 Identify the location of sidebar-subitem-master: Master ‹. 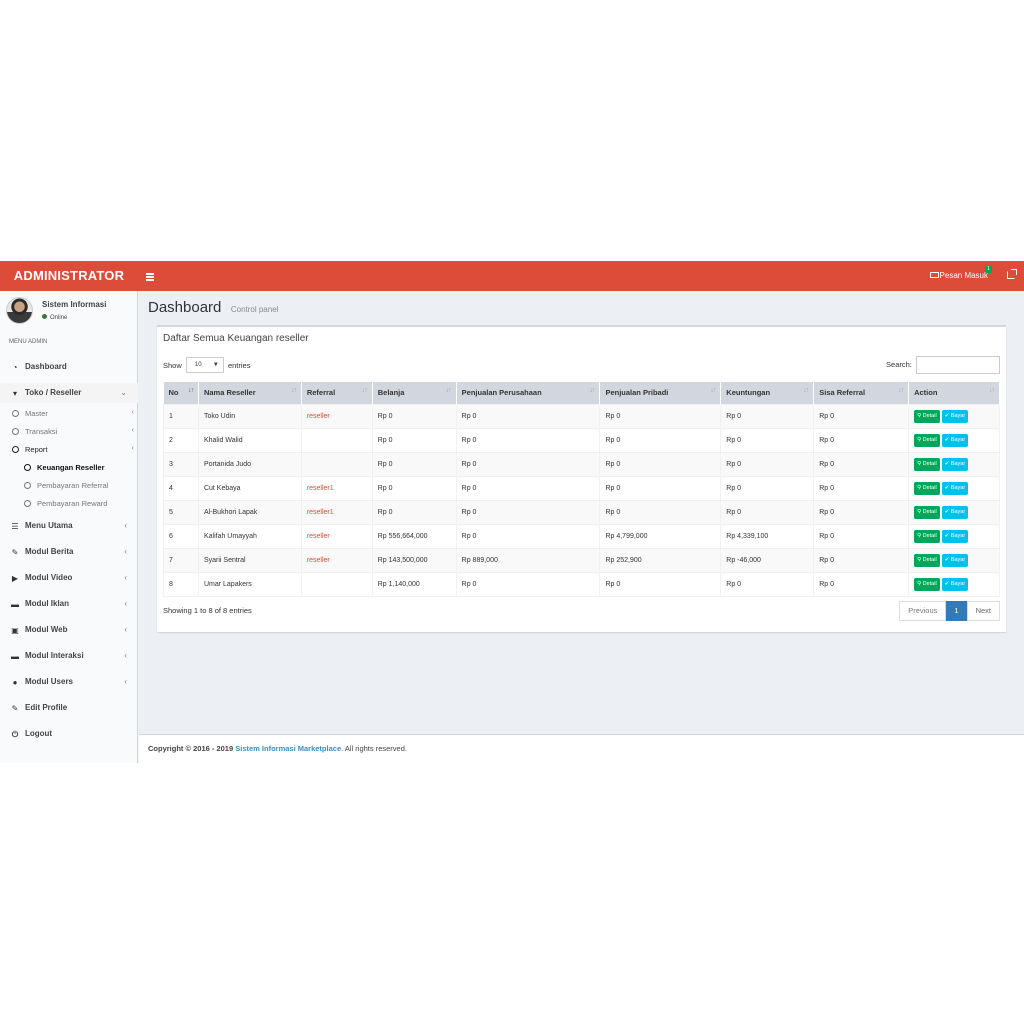
(69, 414).